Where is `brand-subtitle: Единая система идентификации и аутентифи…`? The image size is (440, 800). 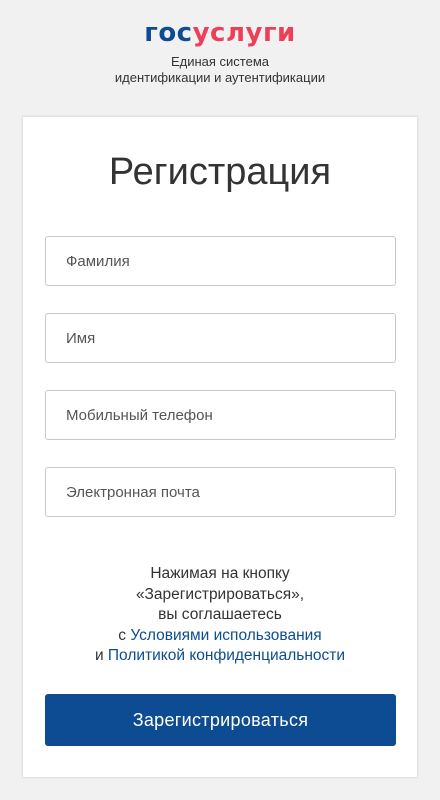 brand-subtitle: Единая система идентификации и аутентифи… is located at coordinates (220, 70).